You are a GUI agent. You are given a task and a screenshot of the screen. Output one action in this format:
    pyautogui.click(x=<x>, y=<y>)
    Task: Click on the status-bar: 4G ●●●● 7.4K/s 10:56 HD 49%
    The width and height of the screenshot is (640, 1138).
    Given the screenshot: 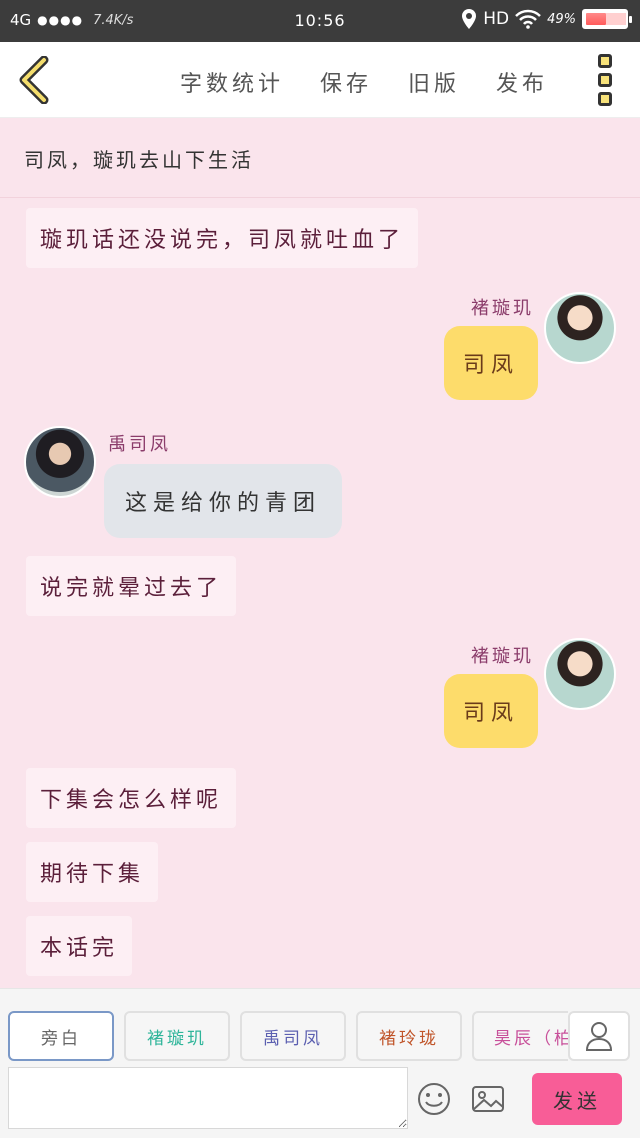 What is the action you would take?
    pyautogui.click(x=320, y=21)
    